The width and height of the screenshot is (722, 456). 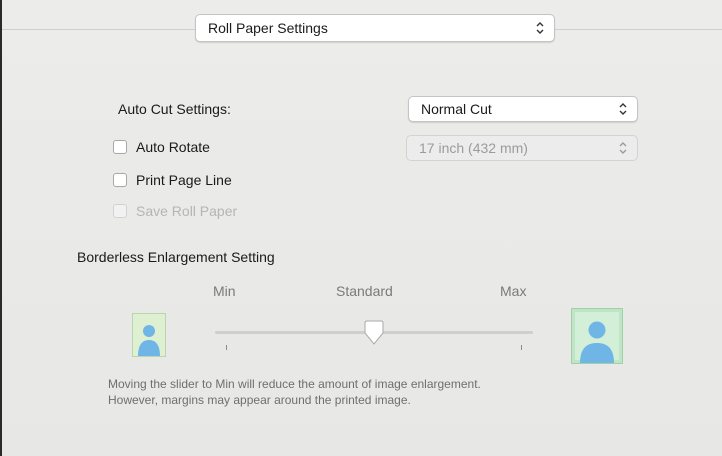 What do you see at coordinates (120, 180) in the screenshot?
I see `print-page-line-checkbox` at bounding box center [120, 180].